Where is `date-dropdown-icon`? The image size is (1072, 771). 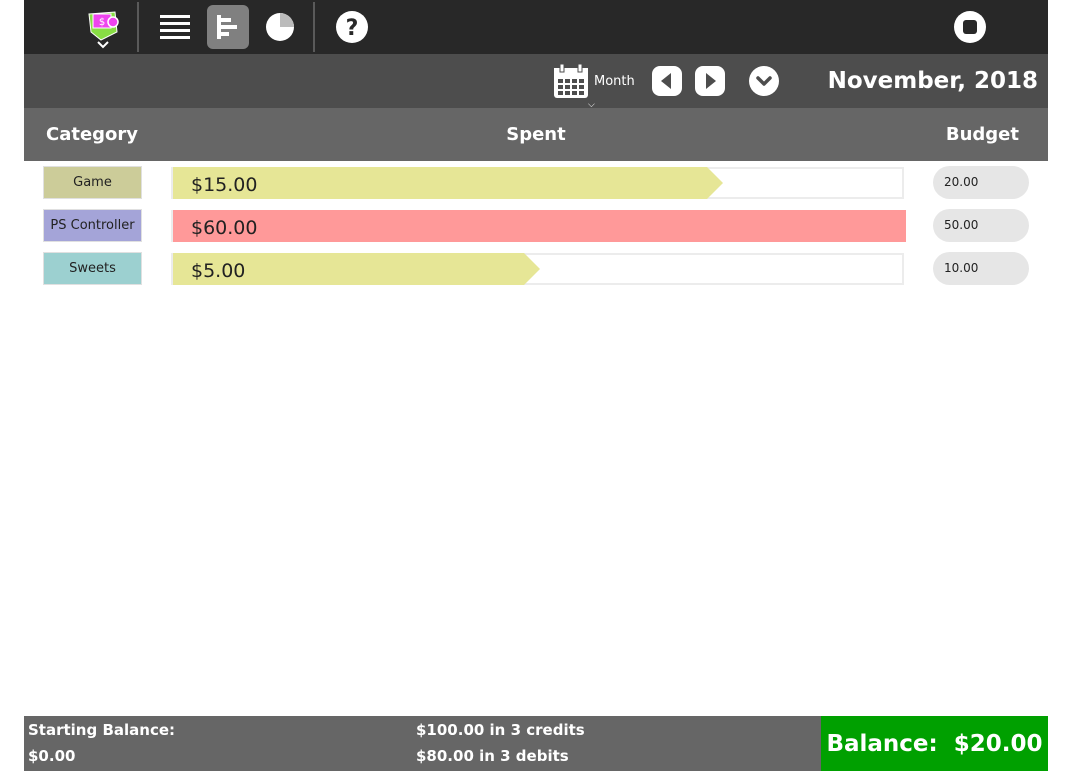
date-dropdown-icon is located at coordinates (764, 81).